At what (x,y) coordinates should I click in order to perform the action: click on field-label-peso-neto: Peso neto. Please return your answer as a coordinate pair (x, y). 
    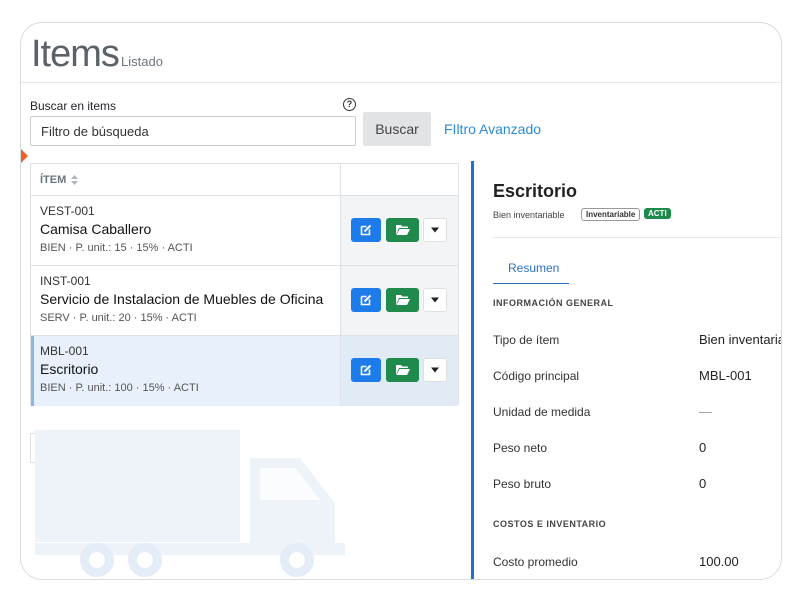
    Looking at the image, I should click on (520, 448).